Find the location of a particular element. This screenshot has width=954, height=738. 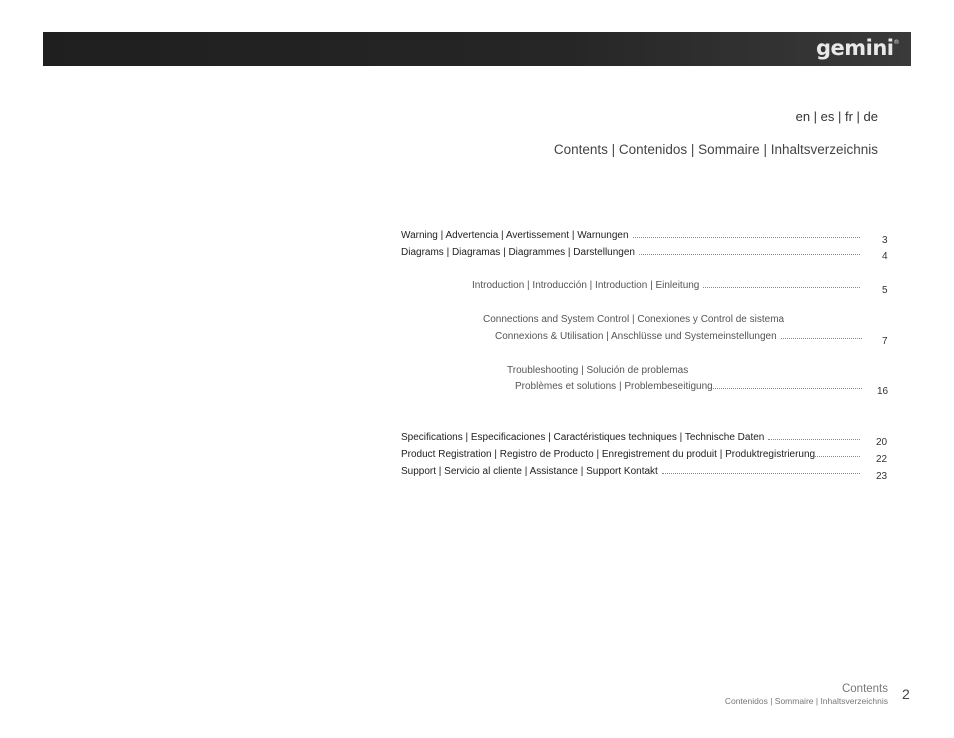

toc-page-number: 4 is located at coordinates (885, 256).